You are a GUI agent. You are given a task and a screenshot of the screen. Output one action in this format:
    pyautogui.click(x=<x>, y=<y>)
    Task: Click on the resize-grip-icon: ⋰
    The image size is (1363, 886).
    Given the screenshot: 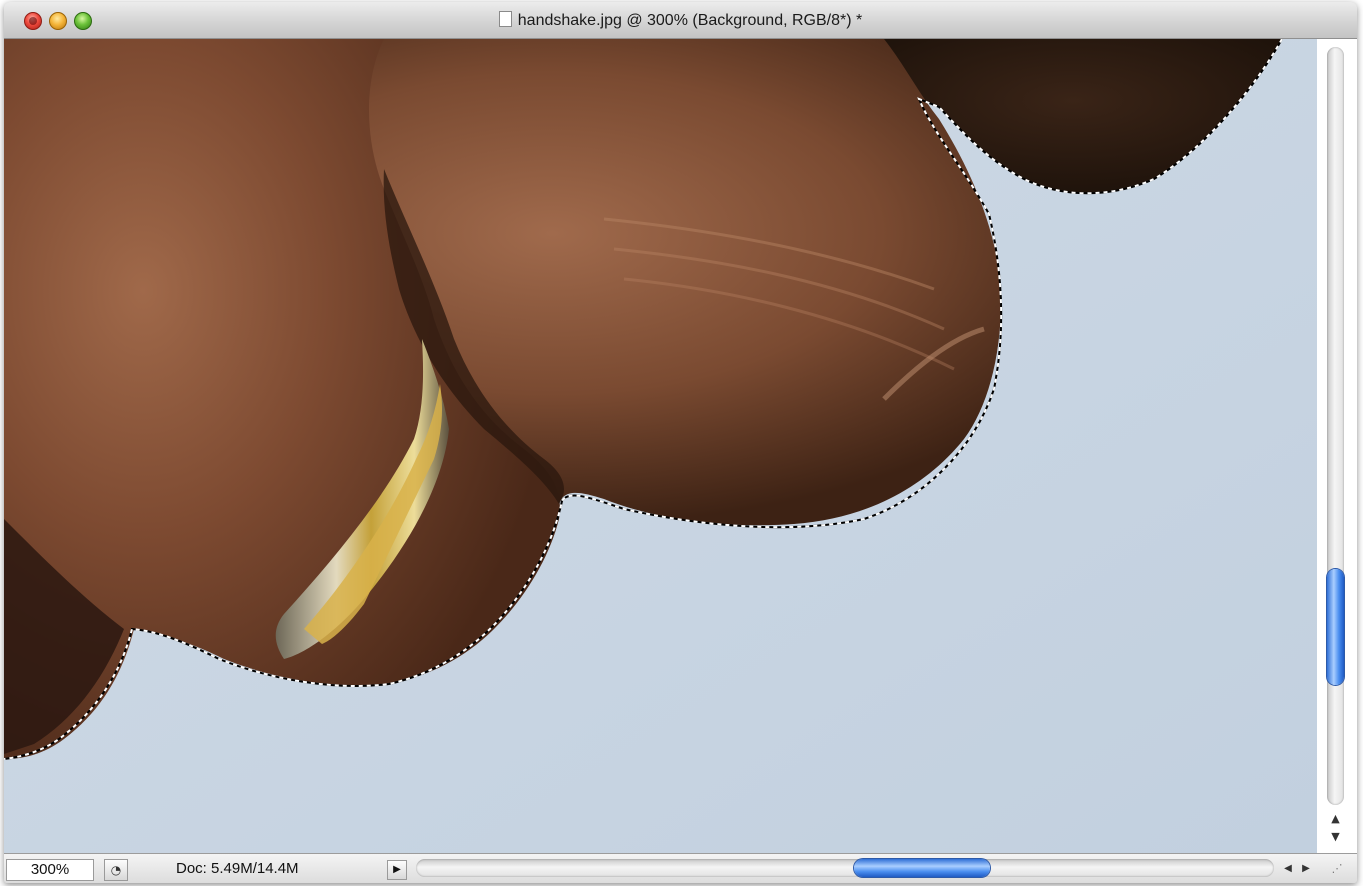 What is the action you would take?
    pyautogui.click(x=1337, y=869)
    